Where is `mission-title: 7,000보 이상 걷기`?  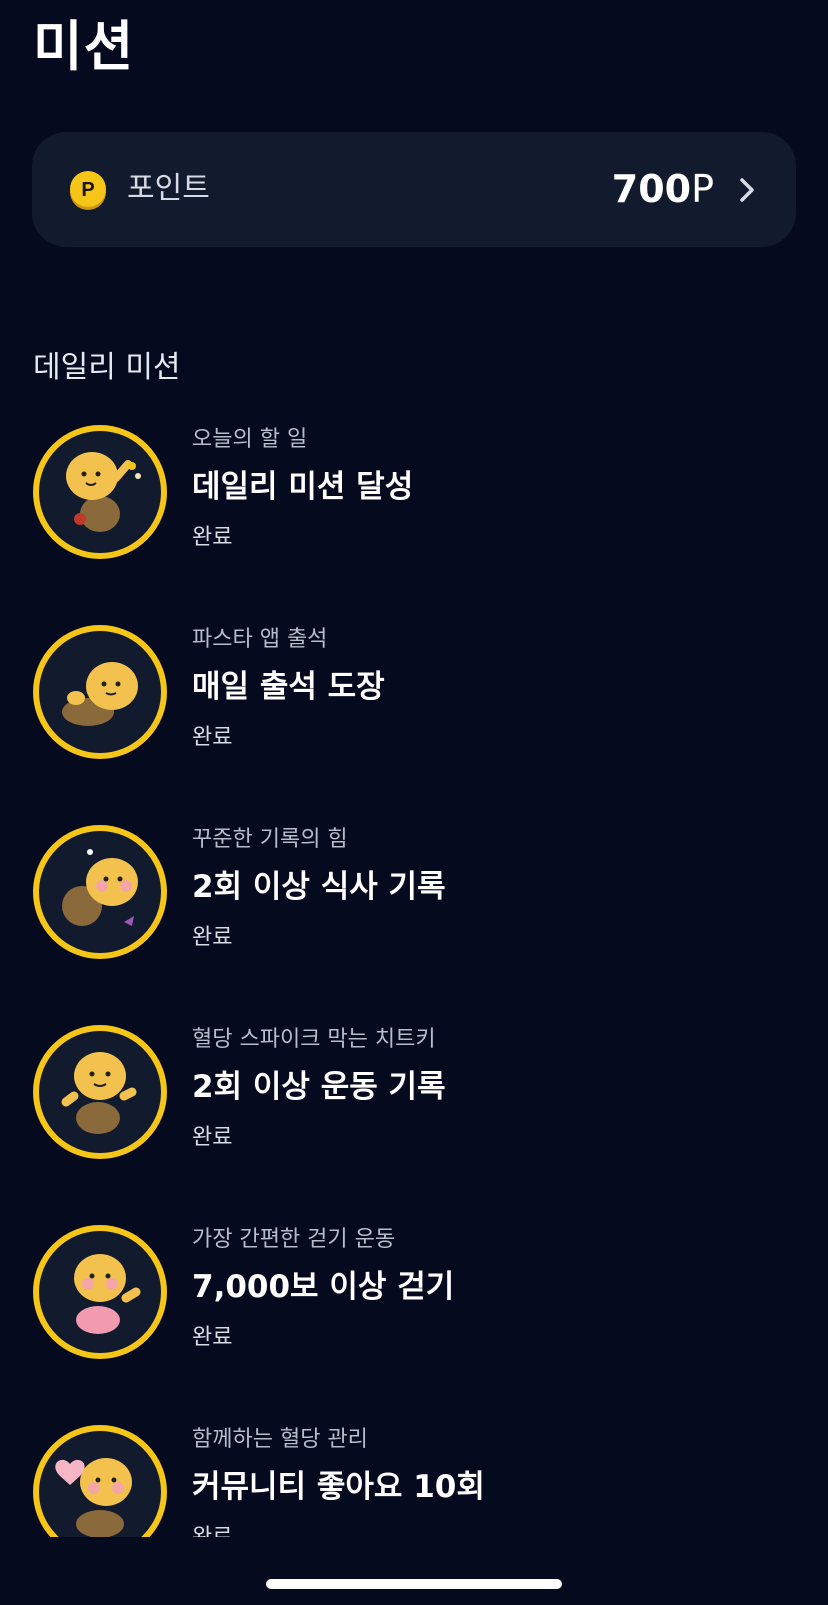
mission-title: 7,000보 이상 걷기 is located at coordinates (323, 1287).